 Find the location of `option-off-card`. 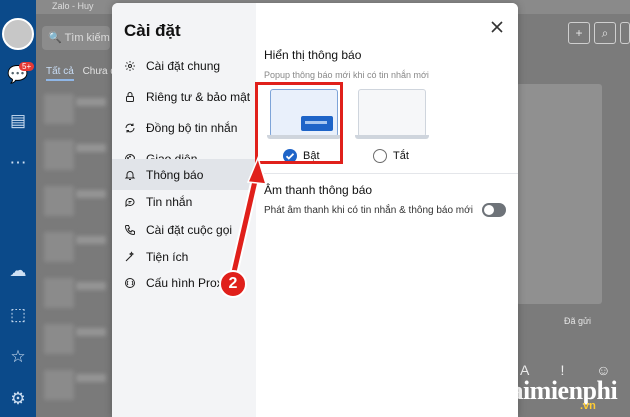

option-off-card is located at coordinates (392, 116).